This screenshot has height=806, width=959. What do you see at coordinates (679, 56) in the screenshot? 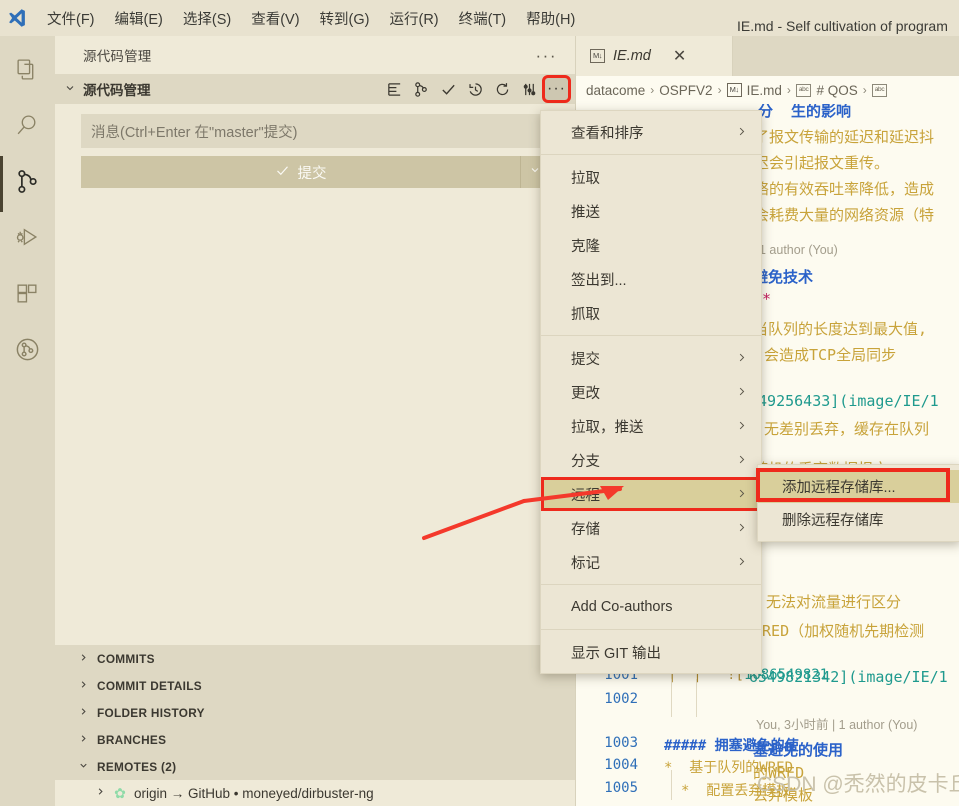
I see `close-icon: ✕` at bounding box center [679, 56].